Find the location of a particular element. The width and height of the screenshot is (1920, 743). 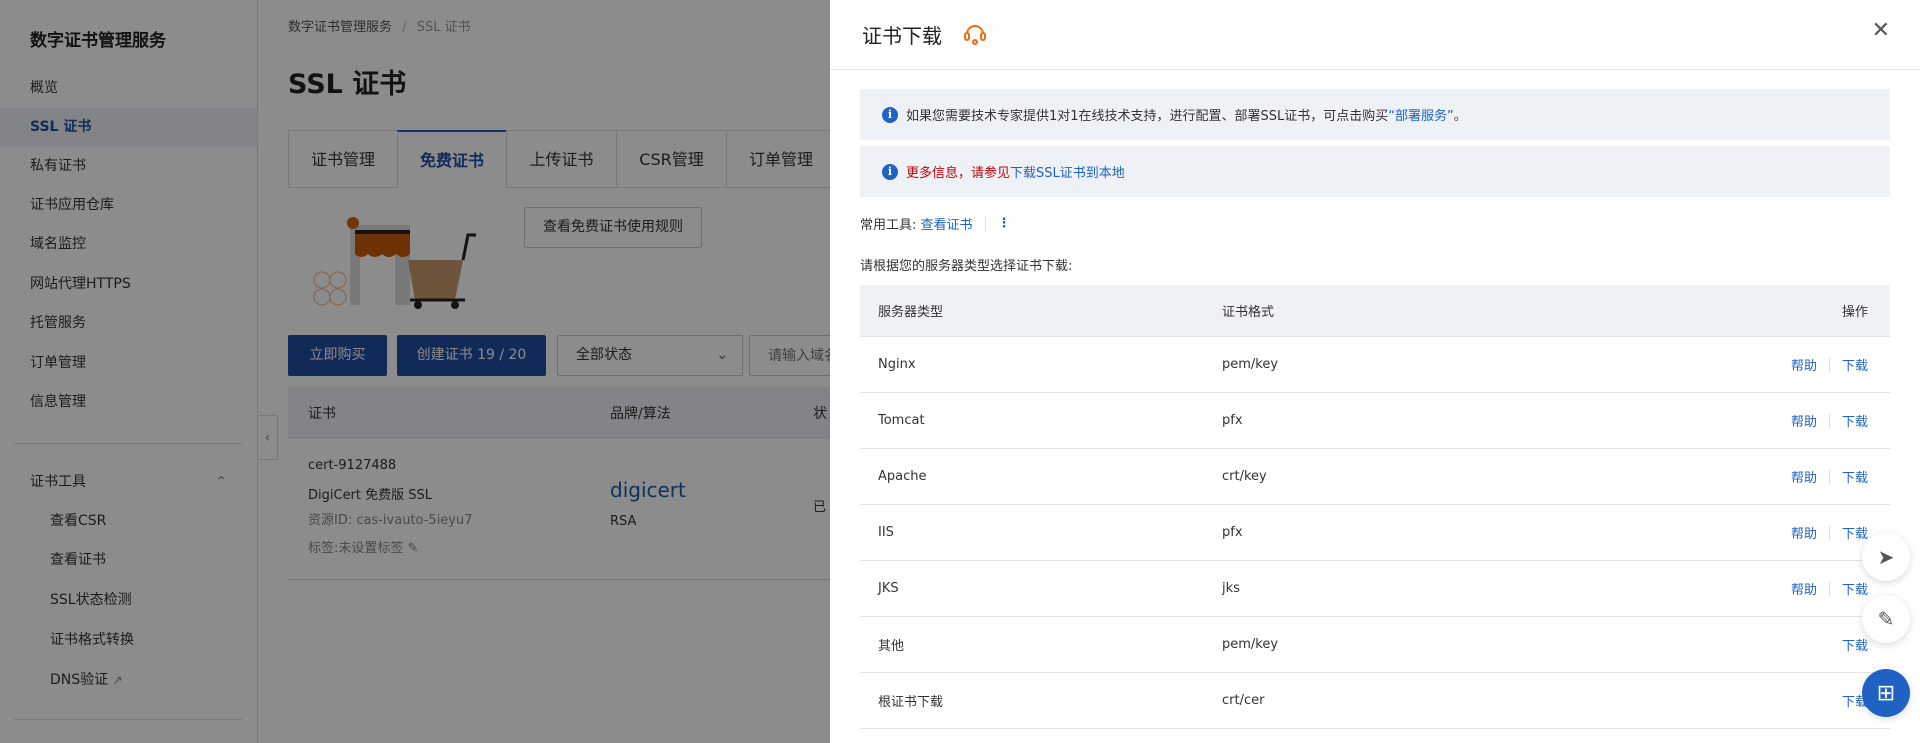

download-table-header: 服务器类型 证书格式 操作 is located at coordinates (1375, 311).